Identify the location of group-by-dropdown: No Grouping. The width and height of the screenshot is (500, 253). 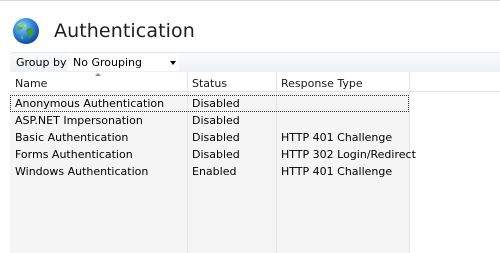
(123, 62).